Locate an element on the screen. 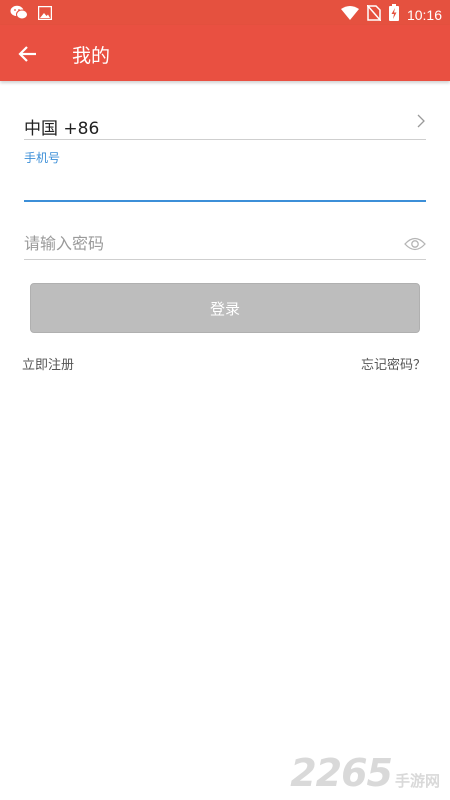  forgot-password-link: 忘记密码？ is located at coordinates (393, 363).